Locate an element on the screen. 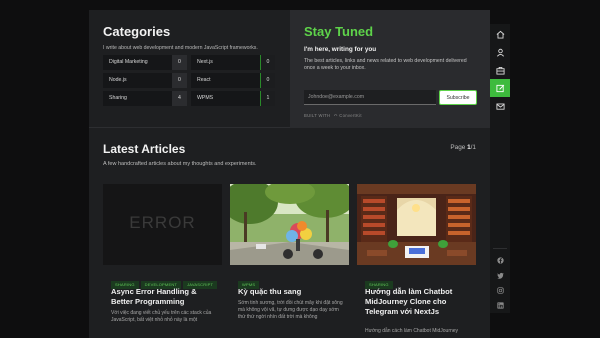  convertkit-icon: ◠ is located at coordinates (335, 115).